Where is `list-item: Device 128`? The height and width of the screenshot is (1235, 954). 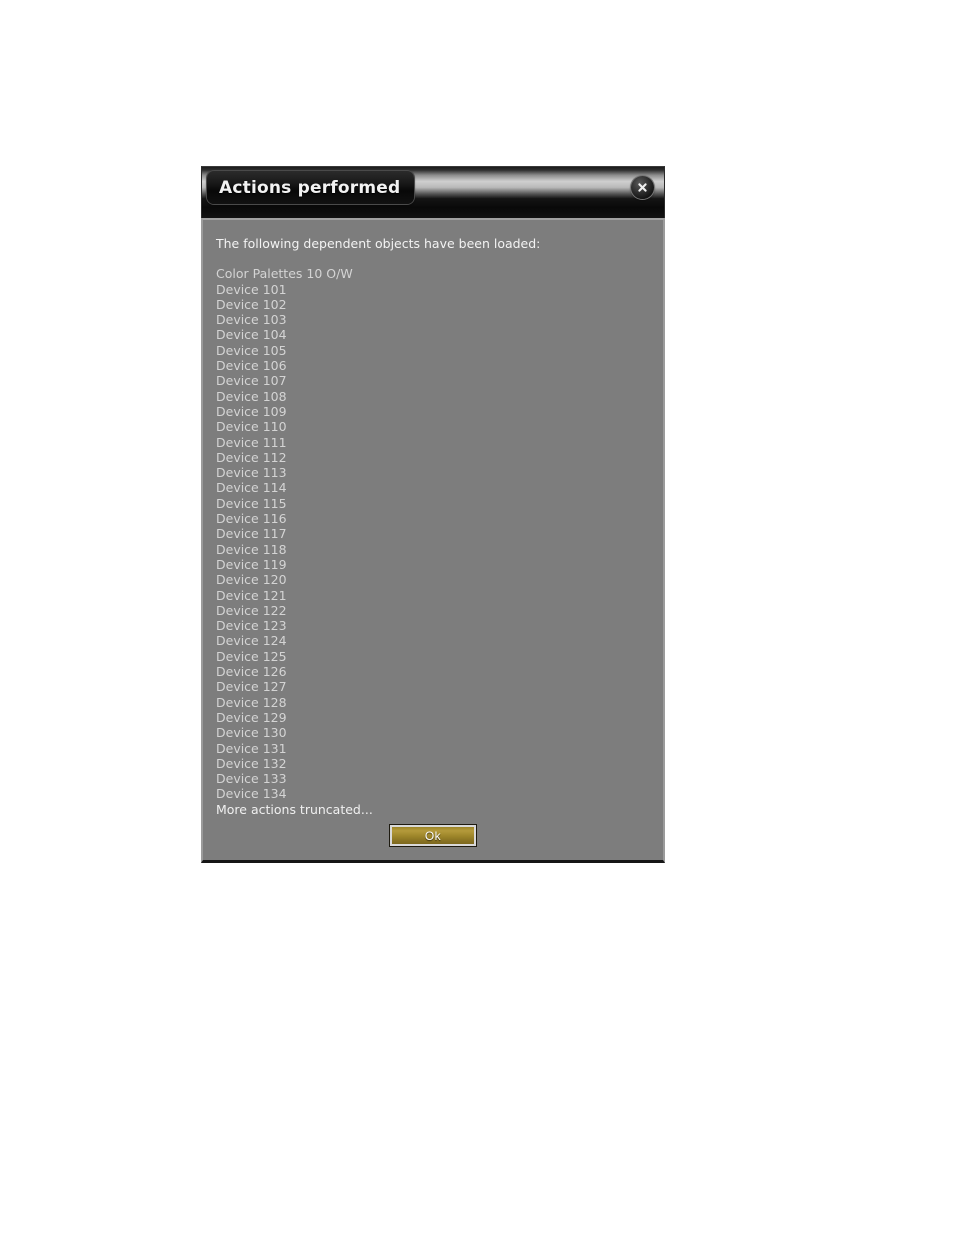
list-item: Device 128 is located at coordinates (251, 702).